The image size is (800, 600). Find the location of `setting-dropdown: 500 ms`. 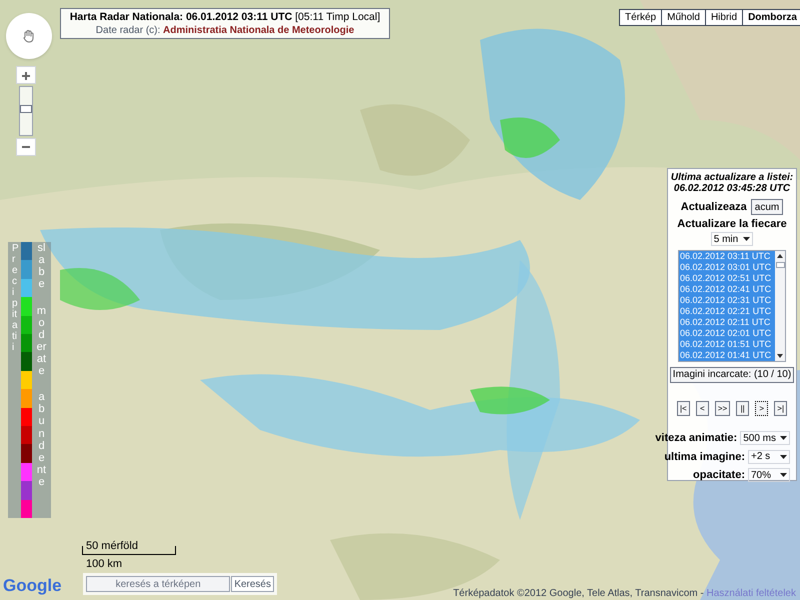

setting-dropdown: 500 ms is located at coordinates (765, 438).